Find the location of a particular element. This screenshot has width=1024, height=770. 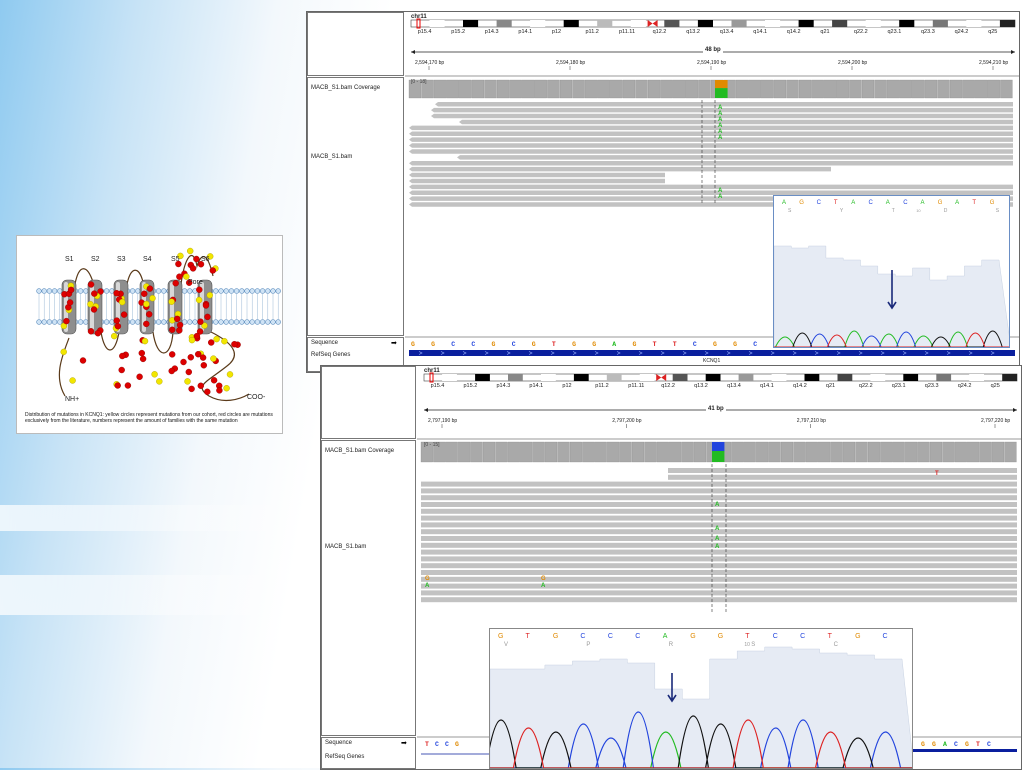

cytoband-label: q14.2 is located at coordinates (794, 32).